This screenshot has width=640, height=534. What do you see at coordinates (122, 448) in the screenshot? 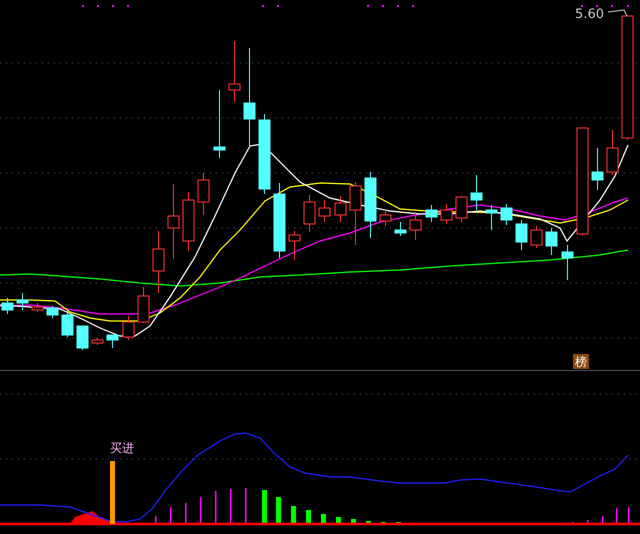
I see `buy-signal-label: 买进` at bounding box center [122, 448].